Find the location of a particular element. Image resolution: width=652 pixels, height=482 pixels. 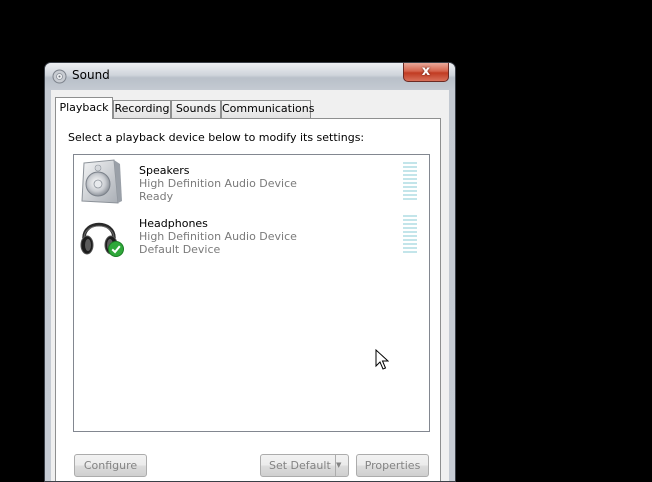

speaker-icon is located at coordinates (101, 181).